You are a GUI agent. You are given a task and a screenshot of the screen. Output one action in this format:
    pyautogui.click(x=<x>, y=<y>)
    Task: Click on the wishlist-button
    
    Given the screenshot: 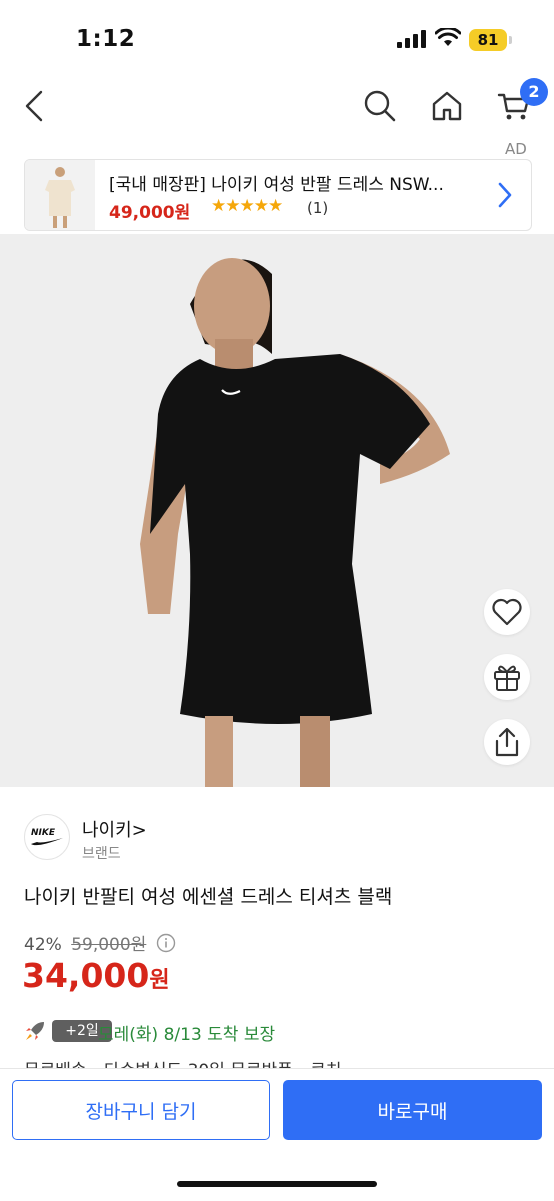 What is the action you would take?
    pyautogui.click(x=507, y=612)
    